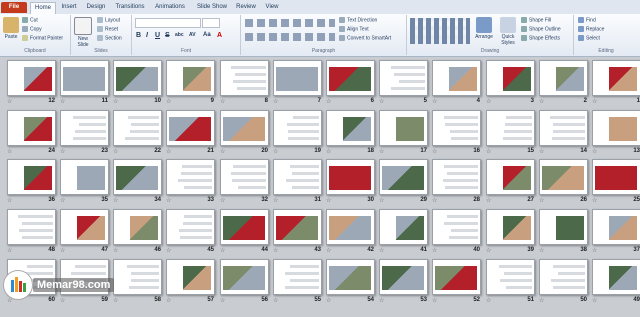 The height and width of the screenshot is (317, 640). What do you see at coordinates (11, 28) in the screenshot?
I see `paste-button: Paste` at bounding box center [11, 28].